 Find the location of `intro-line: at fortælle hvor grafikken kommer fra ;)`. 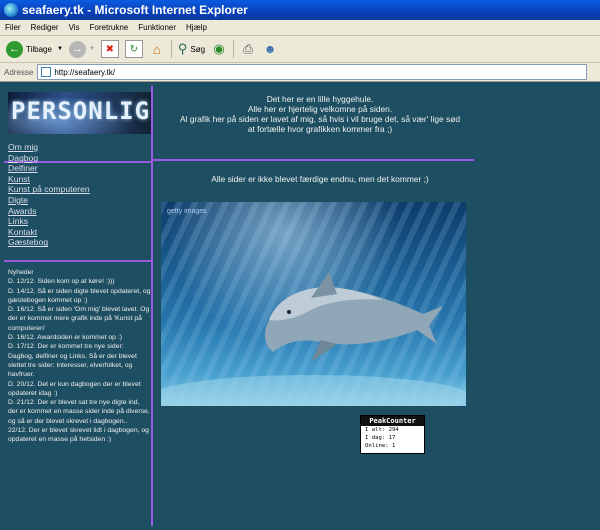

intro-line: at fortælle hvor grafikken kommer fra ;) is located at coordinates (320, 129).